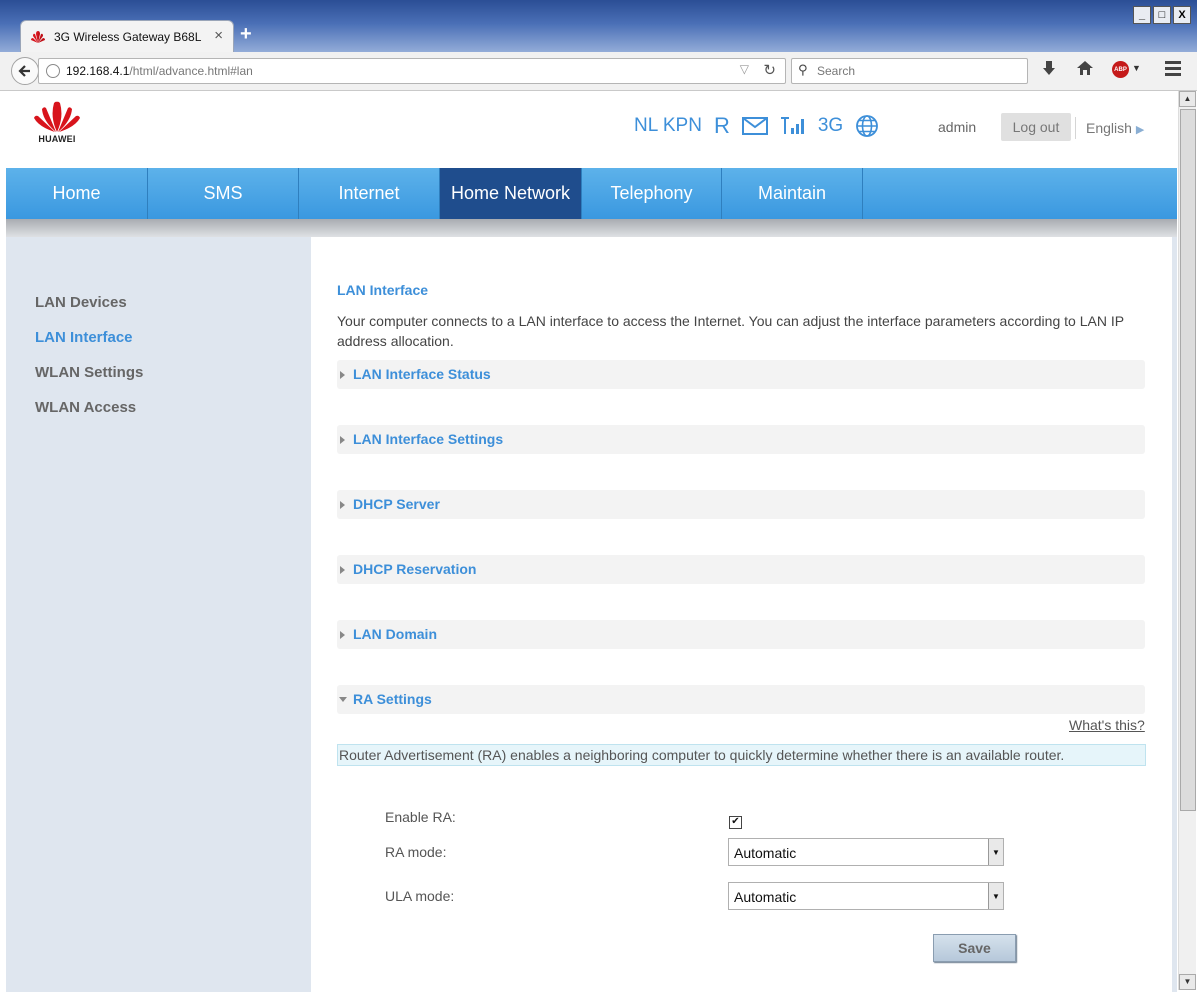 This screenshot has height=992, width=1197. What do you see at coordinates (1120, 69) in the screenshot?
I see `adblock-icon: ABP` at bounding box center [1120, 69].